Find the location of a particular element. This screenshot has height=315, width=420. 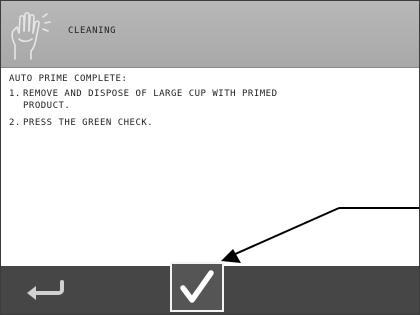

instruction-step: 2. PRESS THE GREEN CHECK. is located at coordinates (209, 123).